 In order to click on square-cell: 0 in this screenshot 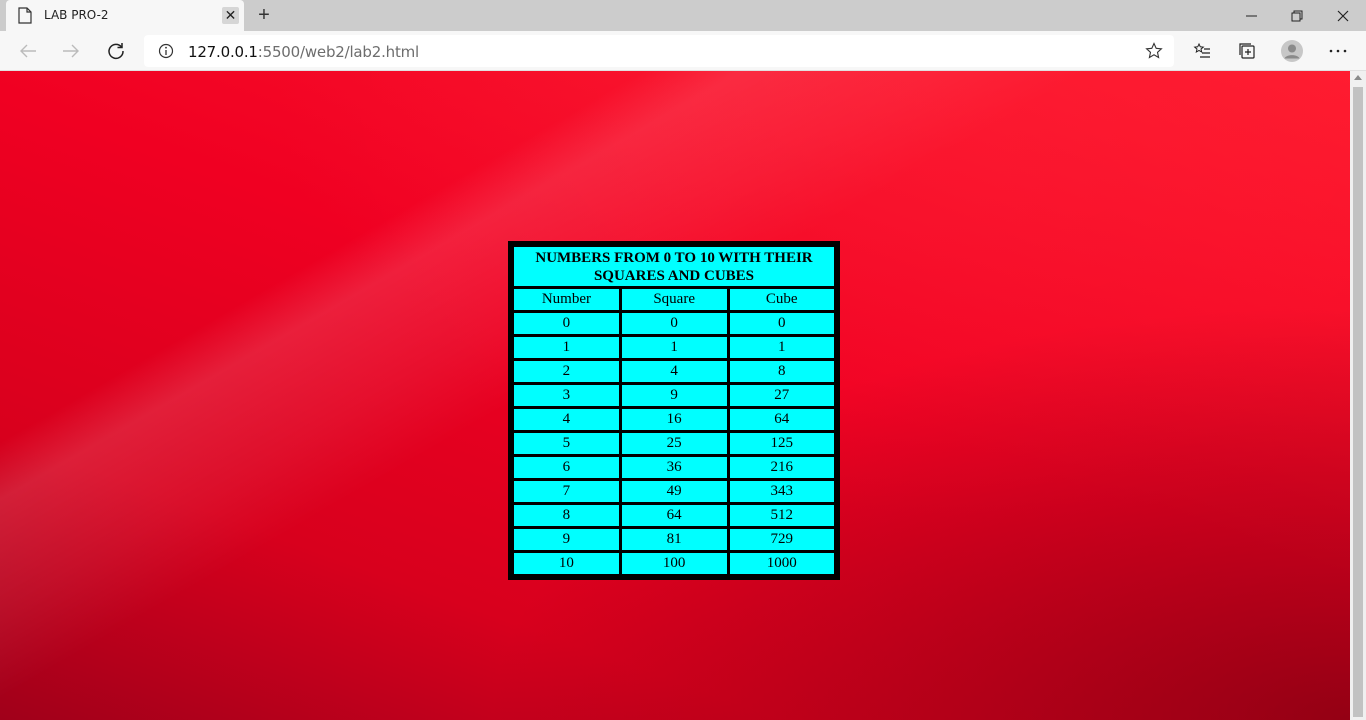, I will do `click(674, 323)`.